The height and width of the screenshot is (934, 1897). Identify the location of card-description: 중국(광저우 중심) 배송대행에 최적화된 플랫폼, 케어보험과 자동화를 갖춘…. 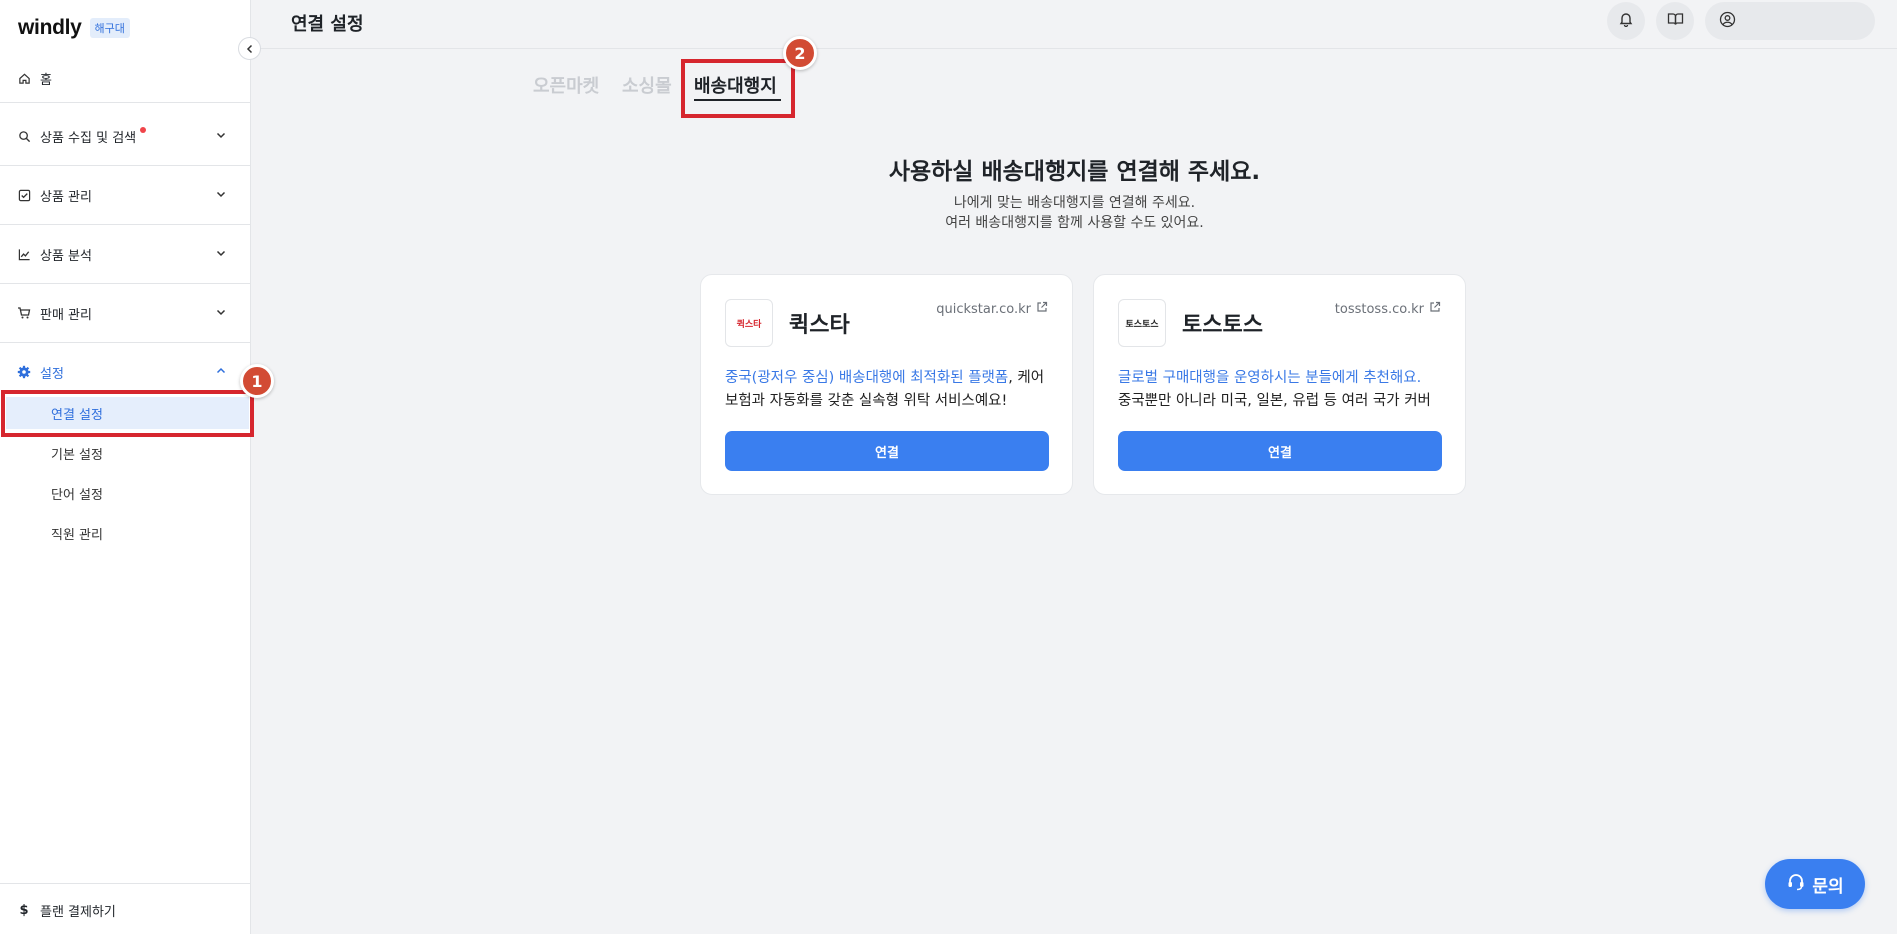
(888, 390).